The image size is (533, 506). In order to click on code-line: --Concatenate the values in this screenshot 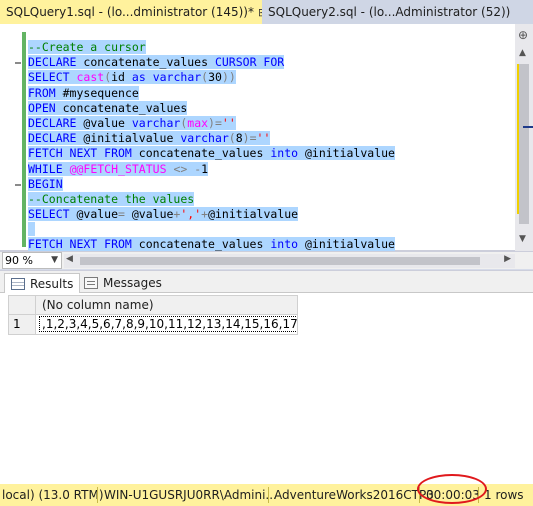, I will do `click(111, 198)`.